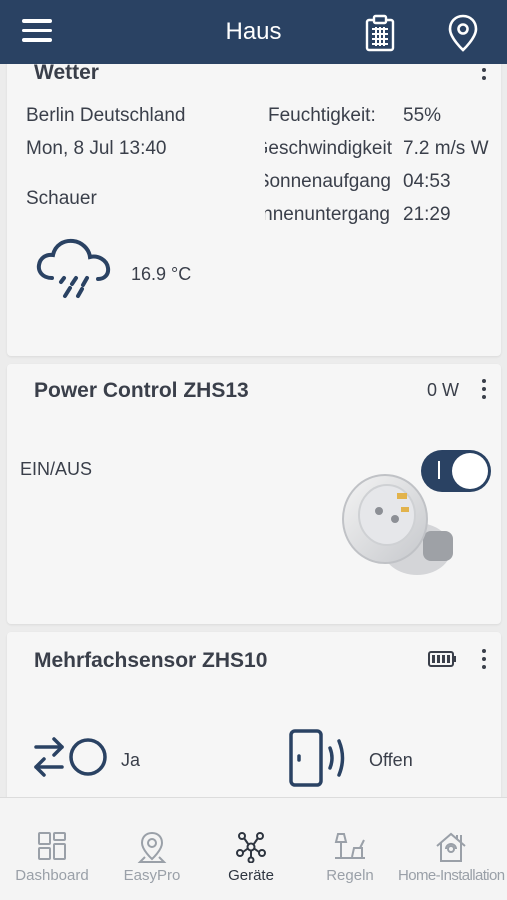 The width and height of the screenshot is (507, 900). I want to click on map-pin-icon, so click(152, 847).